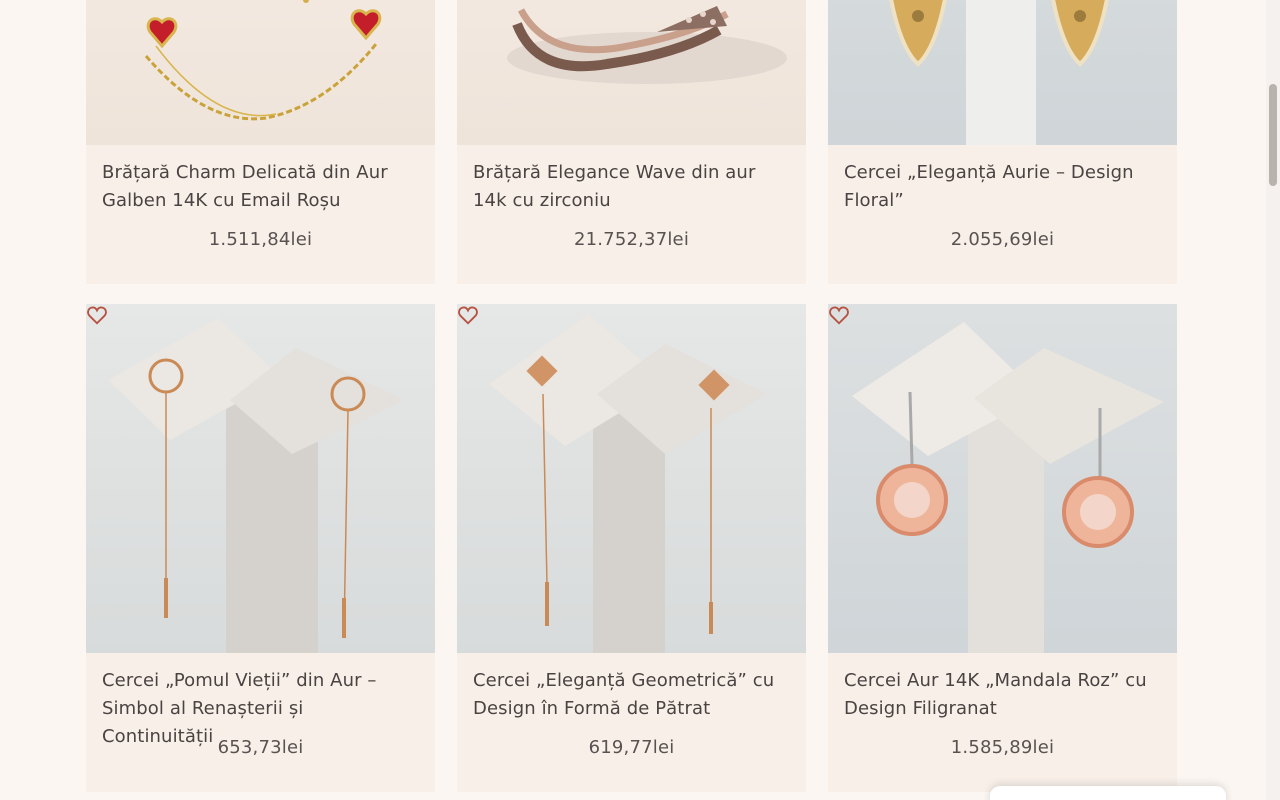 This screenshot has width=1280, height=800. What do you see at coordinates (1002, 747) in the screenshot?
I see `product-price: 1.585,89lei` at bounding box center [1002, 747].